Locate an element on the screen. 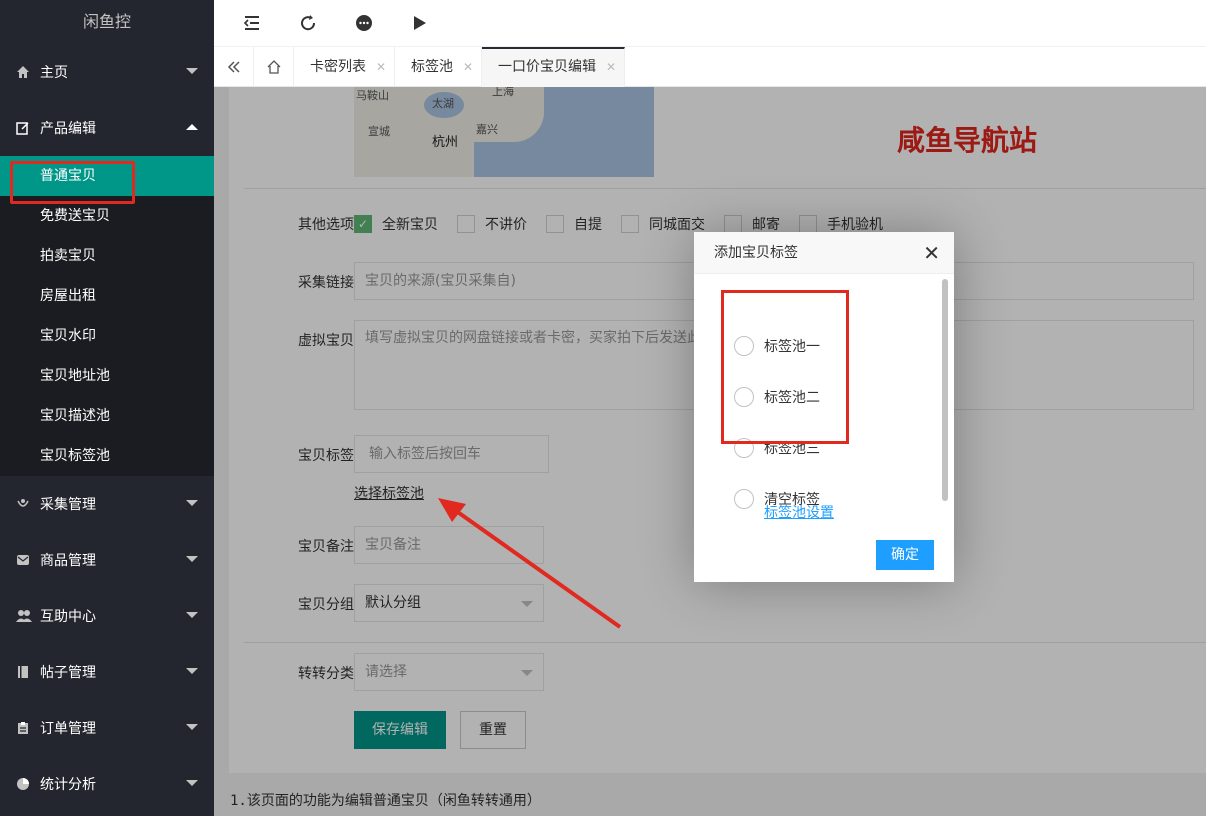 The height and width of the screenshot is (816, 1206). mail-icon is located at coordinates (23, 560).